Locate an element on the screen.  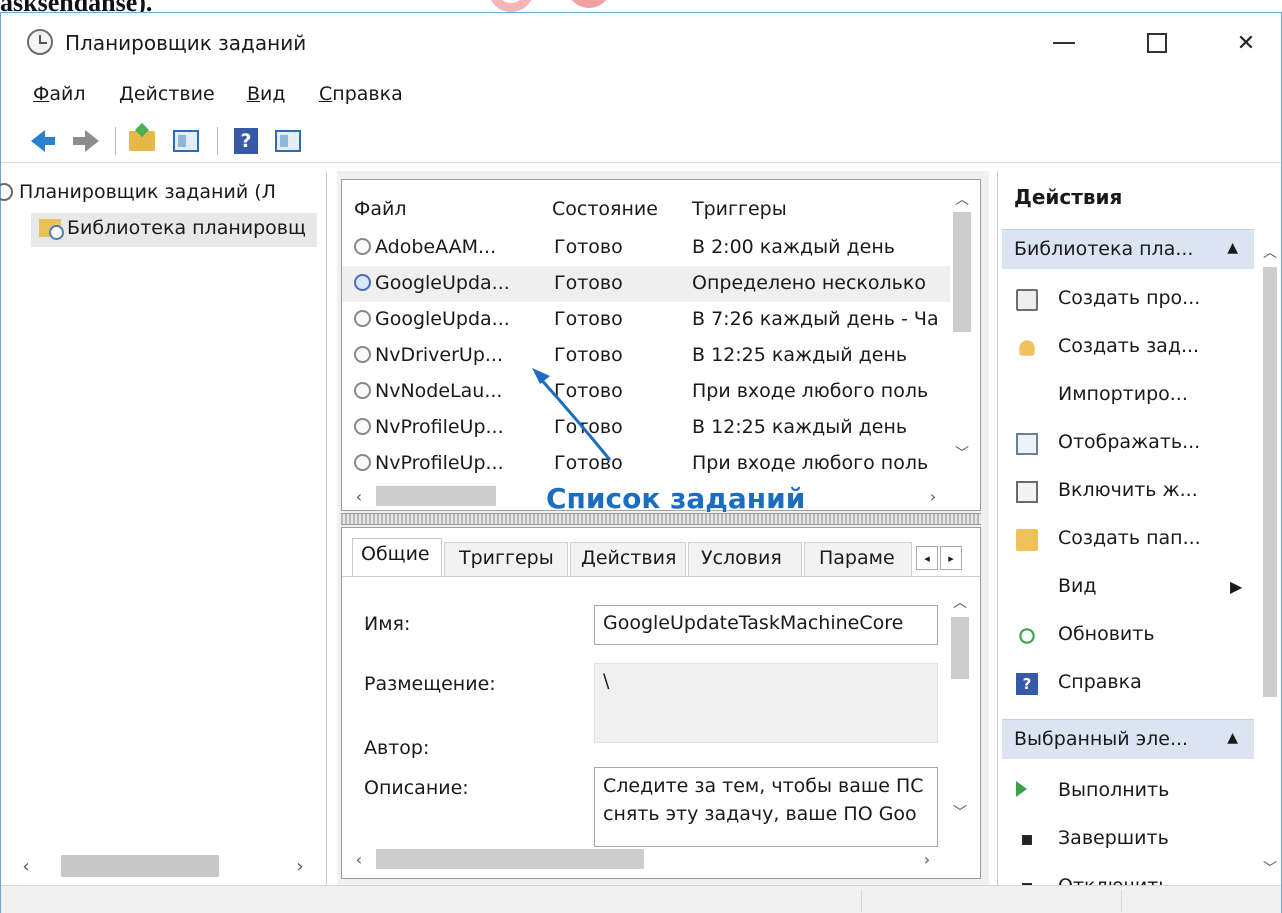
show-pane-icon is located at coordinates (186, 141).